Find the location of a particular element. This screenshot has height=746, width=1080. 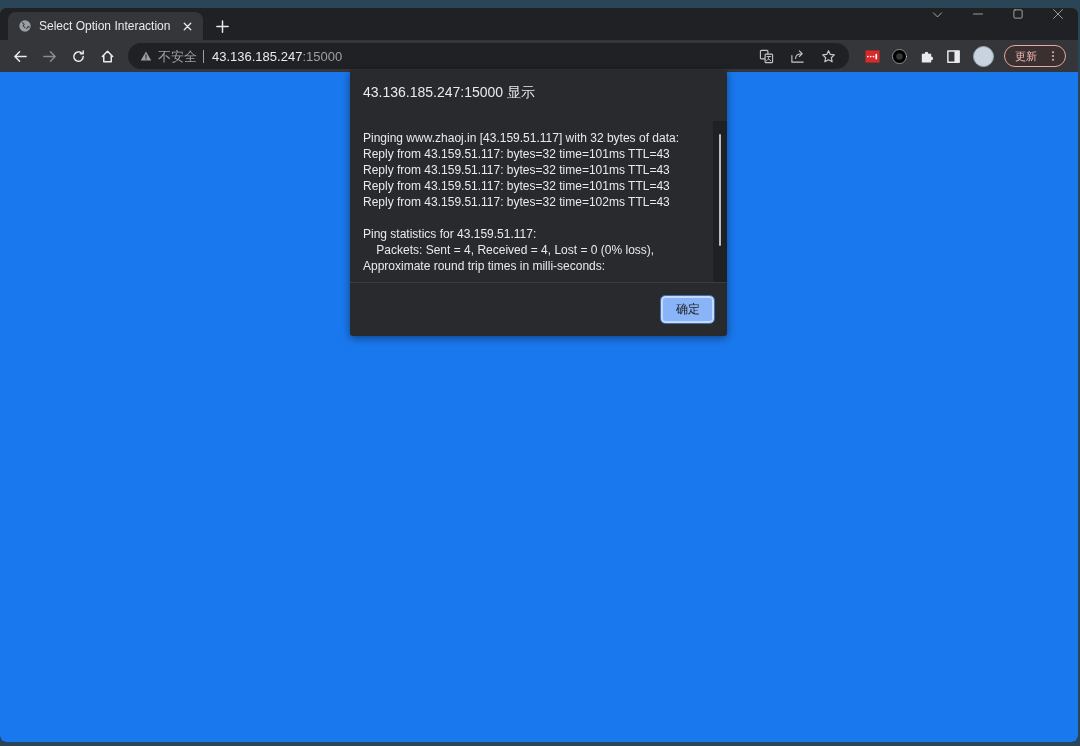

new-tab-icon is located at coordinates (222, 26).